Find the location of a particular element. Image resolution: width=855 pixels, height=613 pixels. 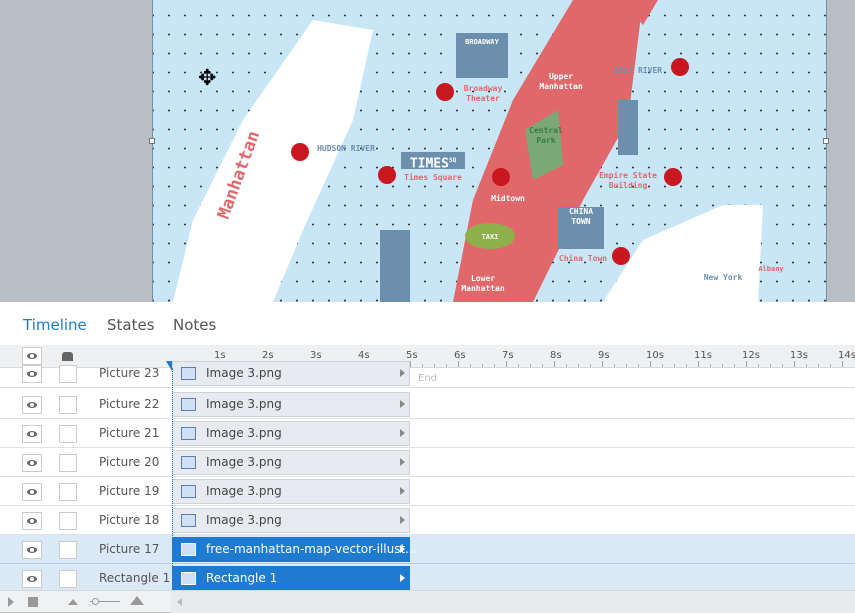

layer-name: Picture 17 is located at coordinates (129, 549).